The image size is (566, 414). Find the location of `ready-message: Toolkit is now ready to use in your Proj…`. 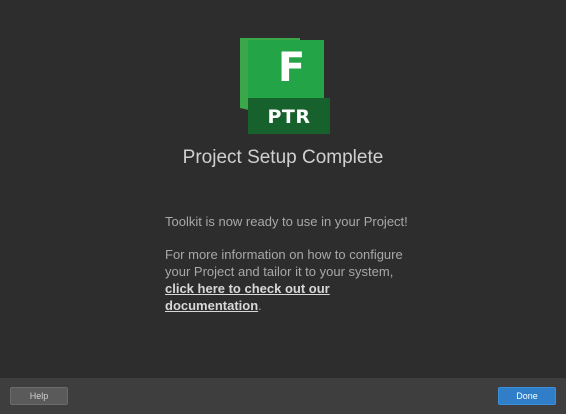

ready-message: Toolkit is now ready to use in your Proj… is located at coordinates (286, 221).